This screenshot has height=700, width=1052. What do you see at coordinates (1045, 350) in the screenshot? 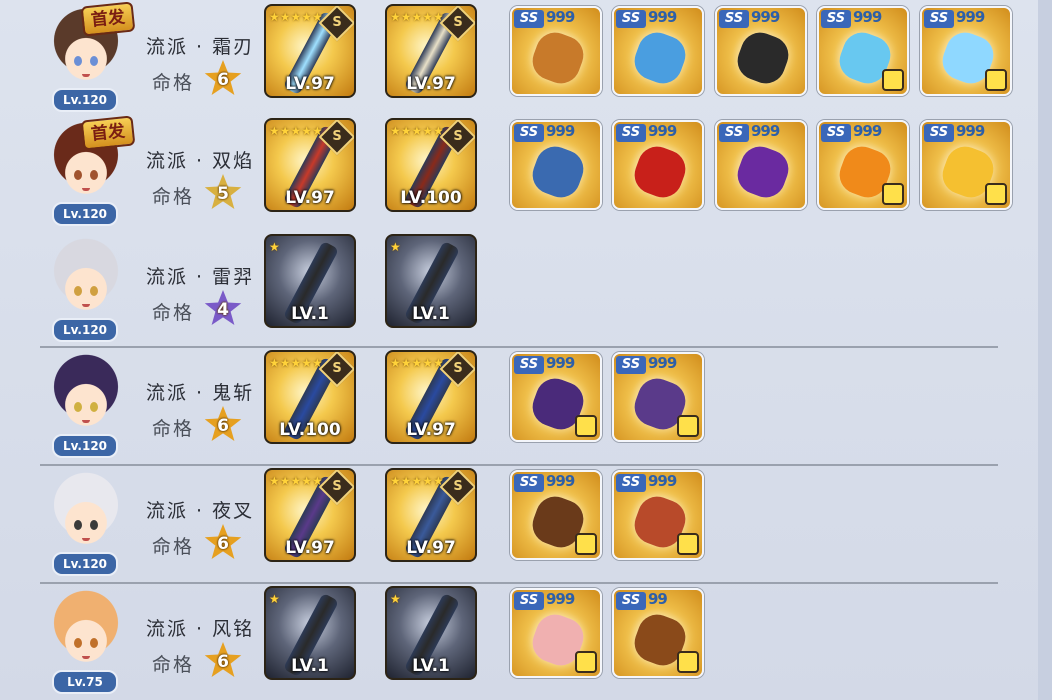
I see `scrollbar-track` at bounding box center [1045, 350].